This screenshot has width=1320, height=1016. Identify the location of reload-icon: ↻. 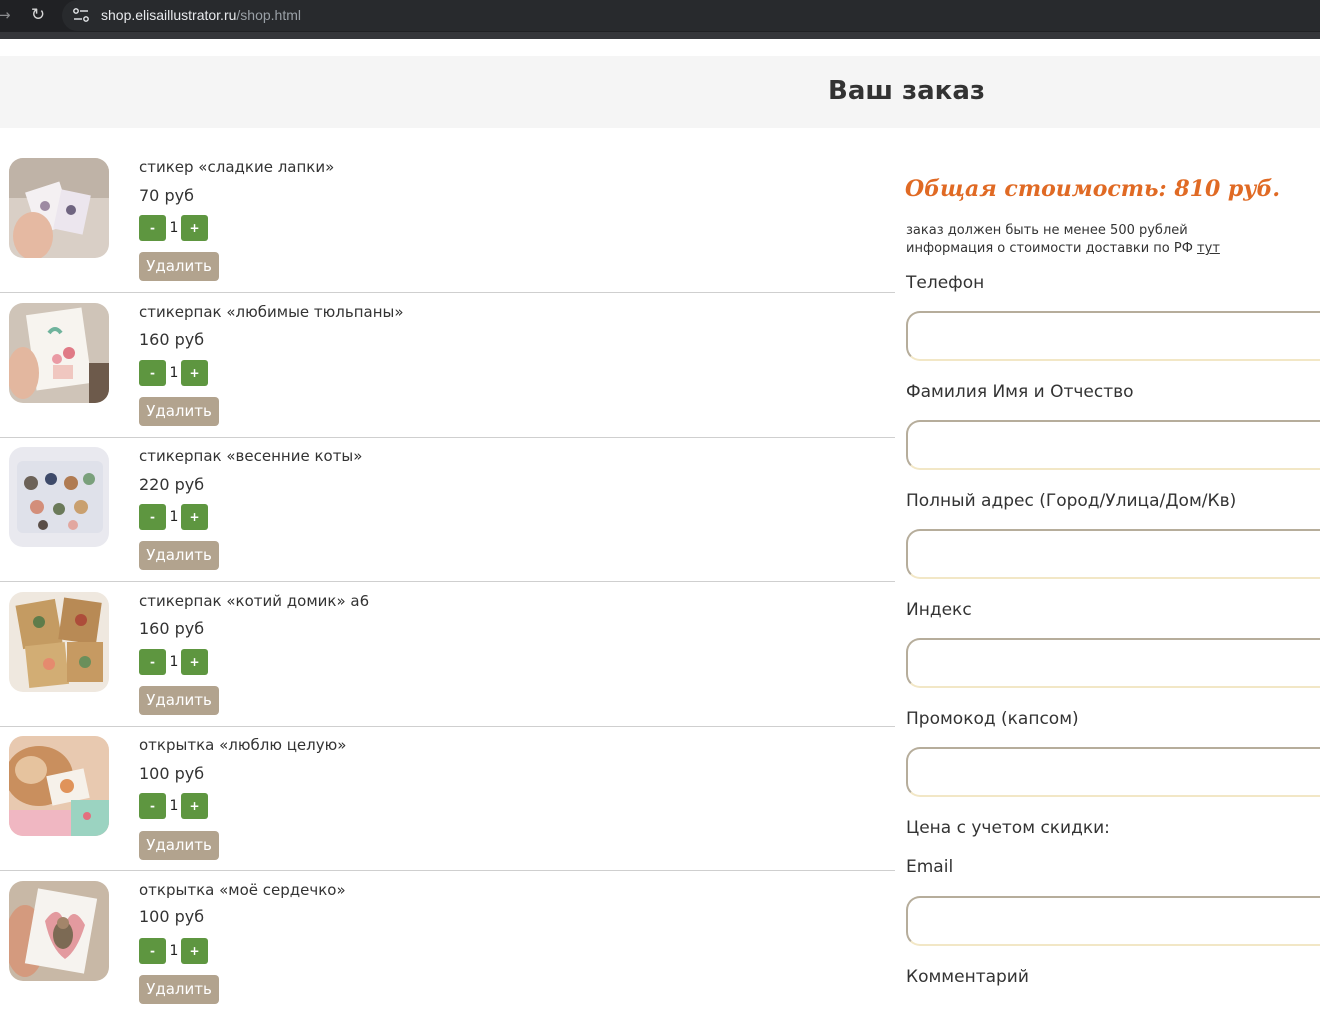
(38, 15).